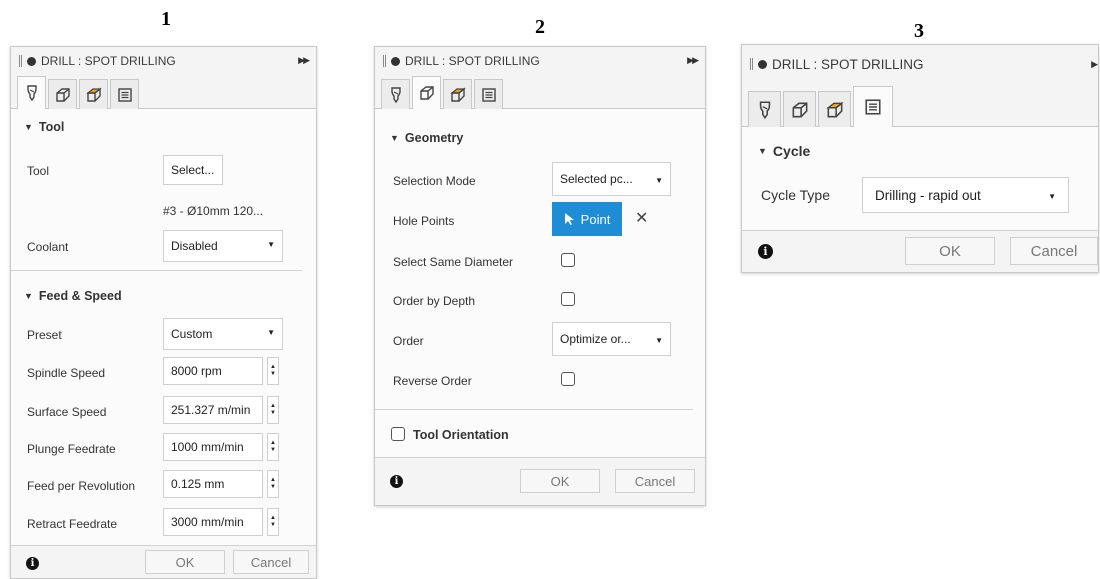 The image size is (1100, 579). I want to click on plunge-feedrate-input: 1000 mm/min, so click(213, 447).